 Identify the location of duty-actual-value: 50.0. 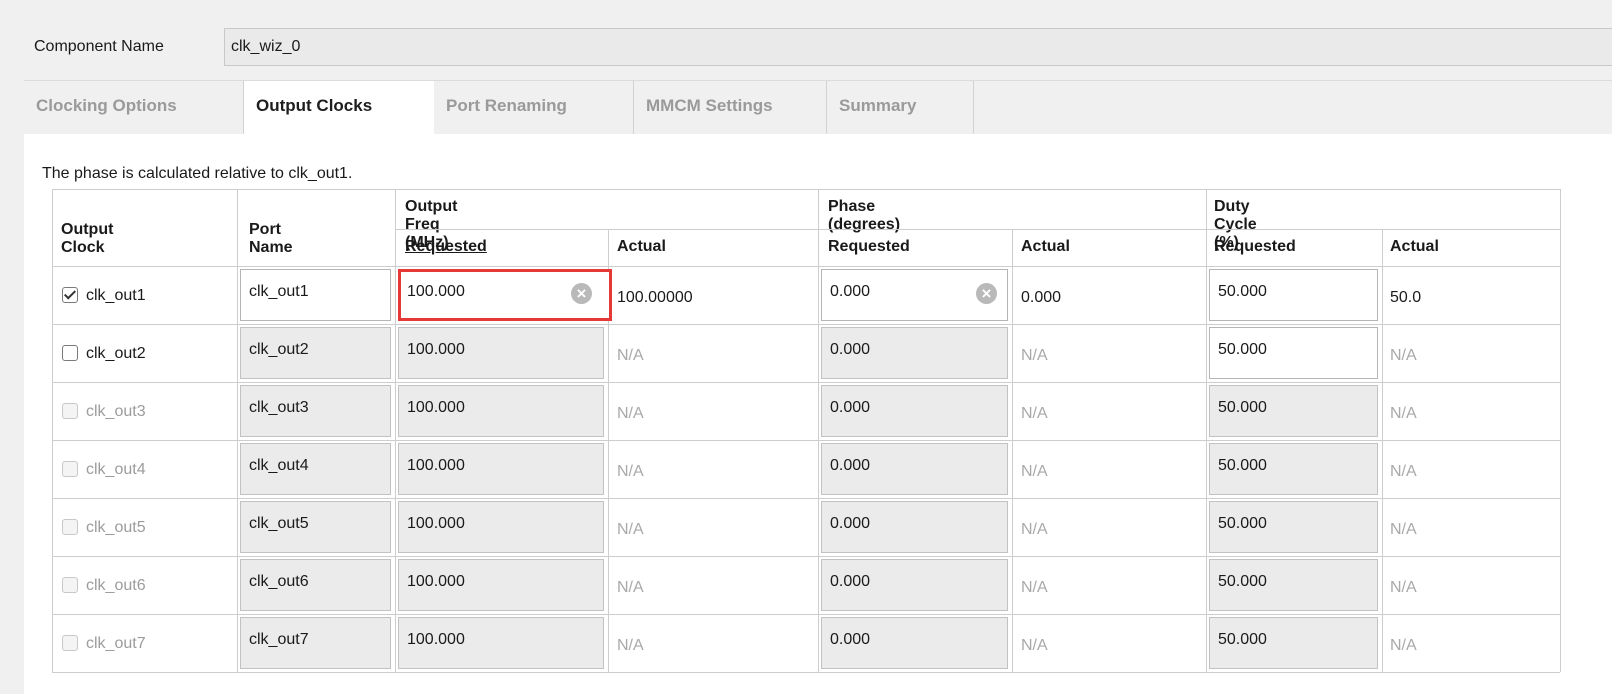
(1406, 297).